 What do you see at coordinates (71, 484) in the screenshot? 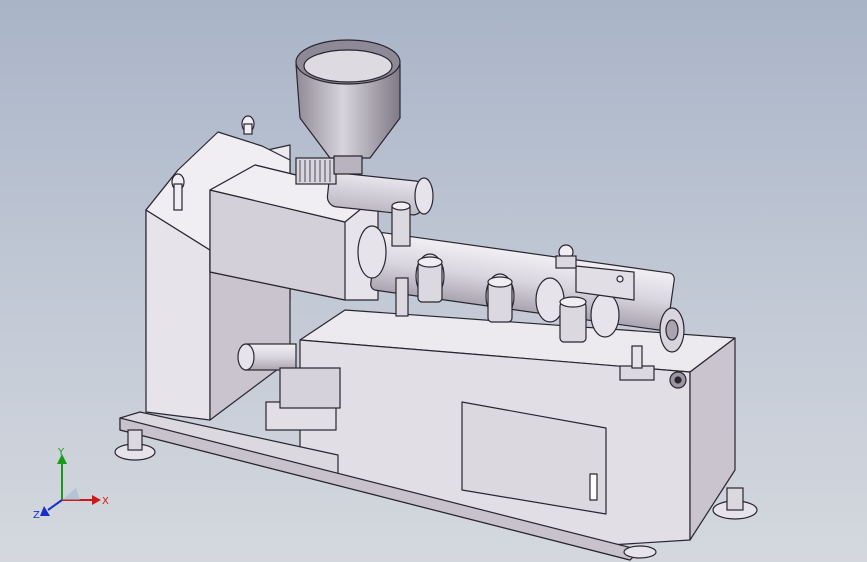
I see `axis-triad: Y X Z` at bounding box center [71, 484].